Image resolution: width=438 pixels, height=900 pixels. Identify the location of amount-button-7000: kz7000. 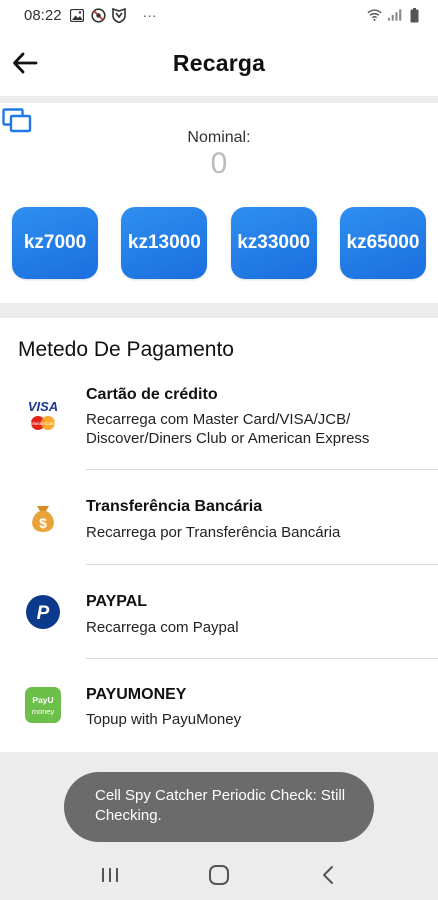
(55, 243).